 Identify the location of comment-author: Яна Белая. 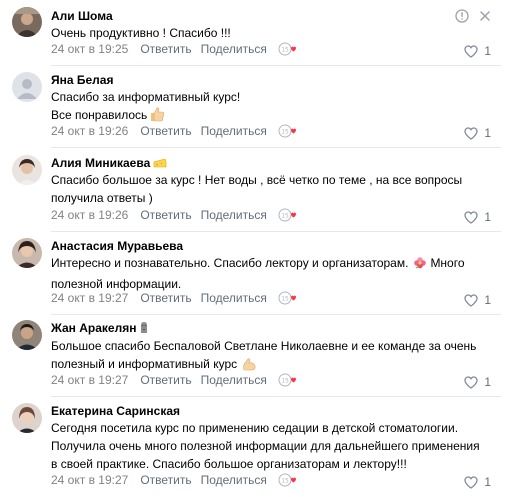
(82, 80).